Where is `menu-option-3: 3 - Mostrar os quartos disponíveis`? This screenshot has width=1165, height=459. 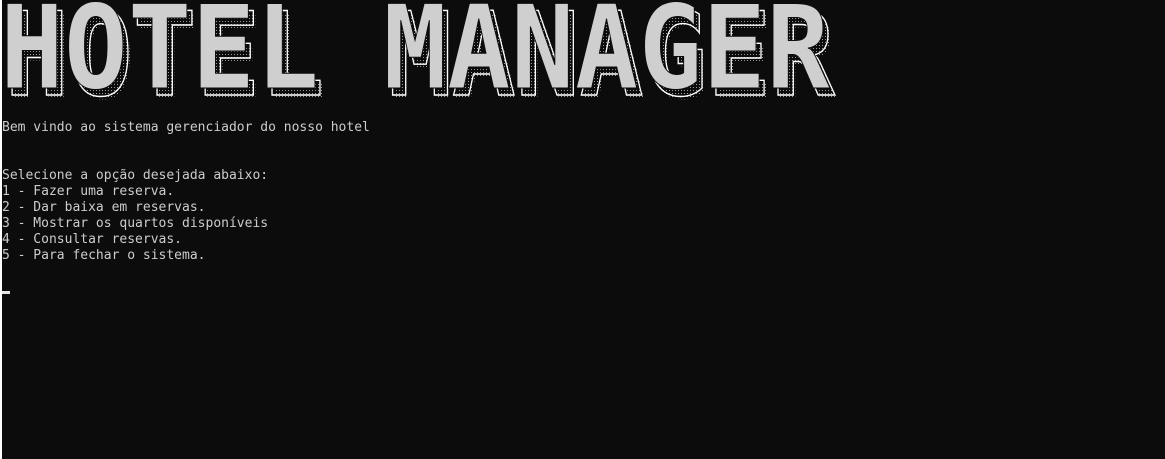
menu-option-3: 3 - Mostrar os quartos disponíveis is located at coordinates (135, 223).